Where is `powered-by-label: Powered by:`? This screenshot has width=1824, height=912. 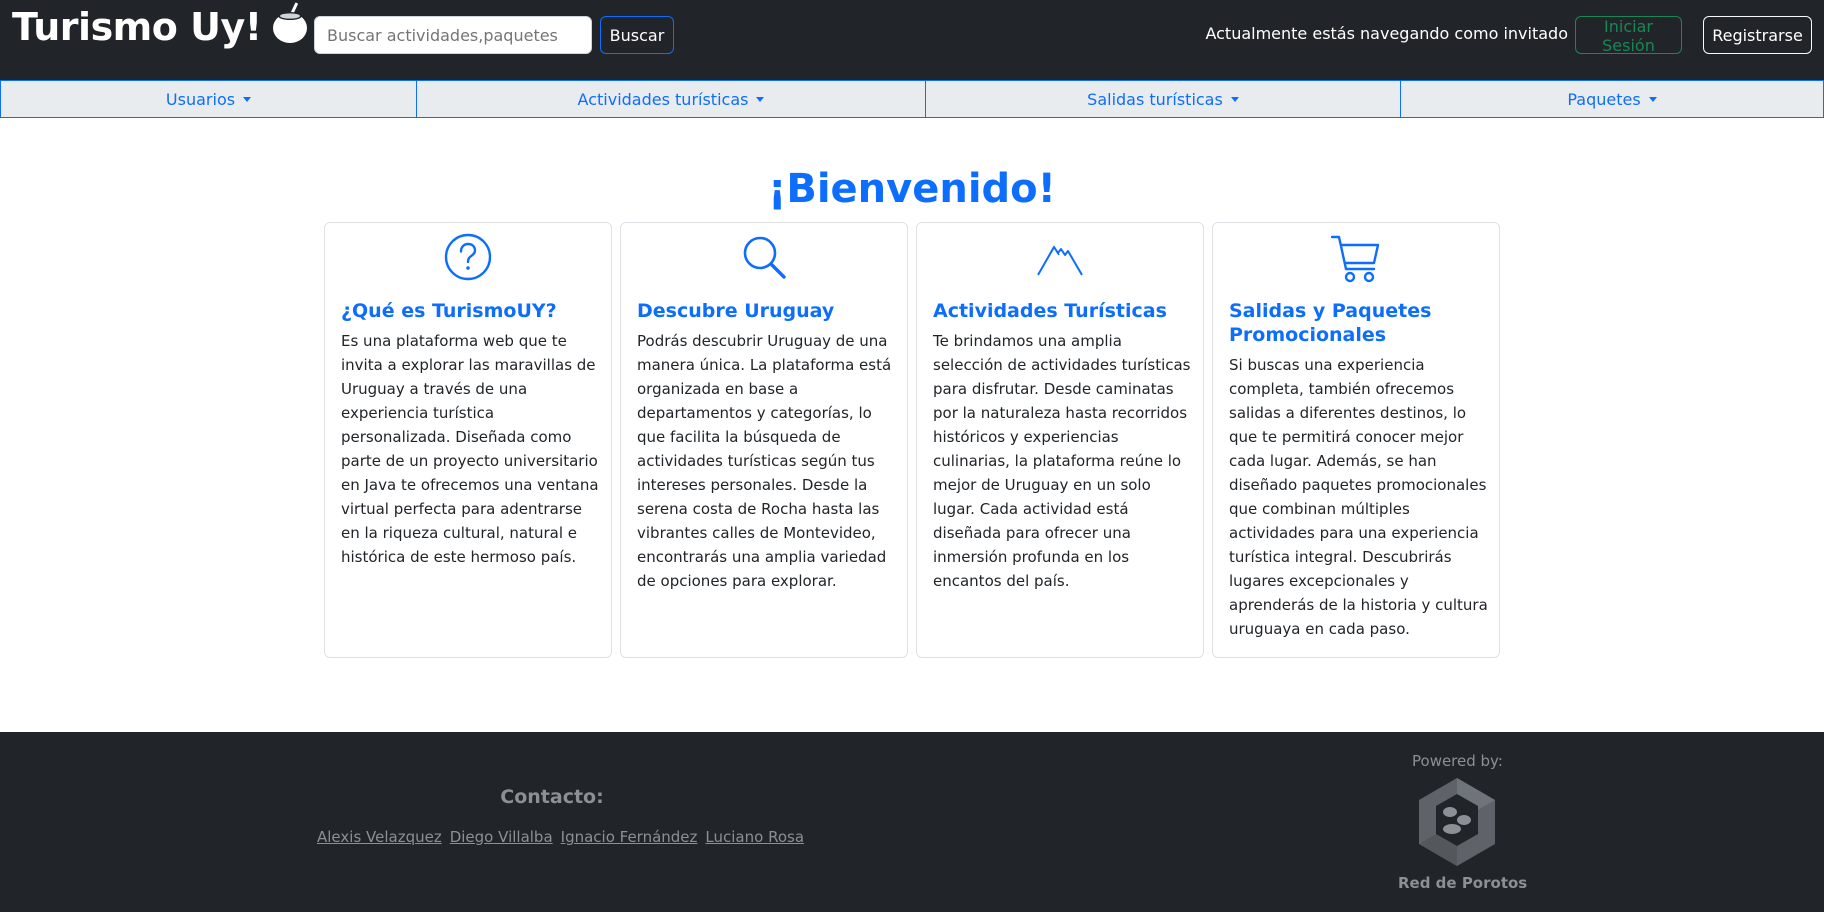
powered-by-label: Powered by: is located at coordinates (1457, 761).